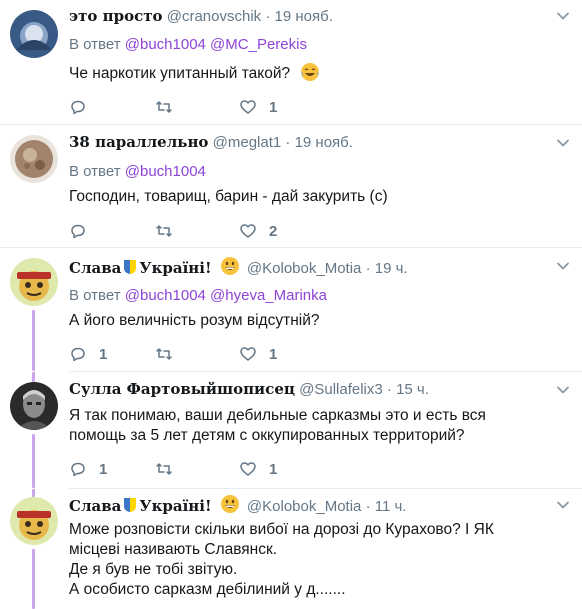 This screenshot has height=609, width=582. Describe the element at coordinates (173, 549) in the screenshot. I see `text-line: місцеві називають Славянск.` at that location.